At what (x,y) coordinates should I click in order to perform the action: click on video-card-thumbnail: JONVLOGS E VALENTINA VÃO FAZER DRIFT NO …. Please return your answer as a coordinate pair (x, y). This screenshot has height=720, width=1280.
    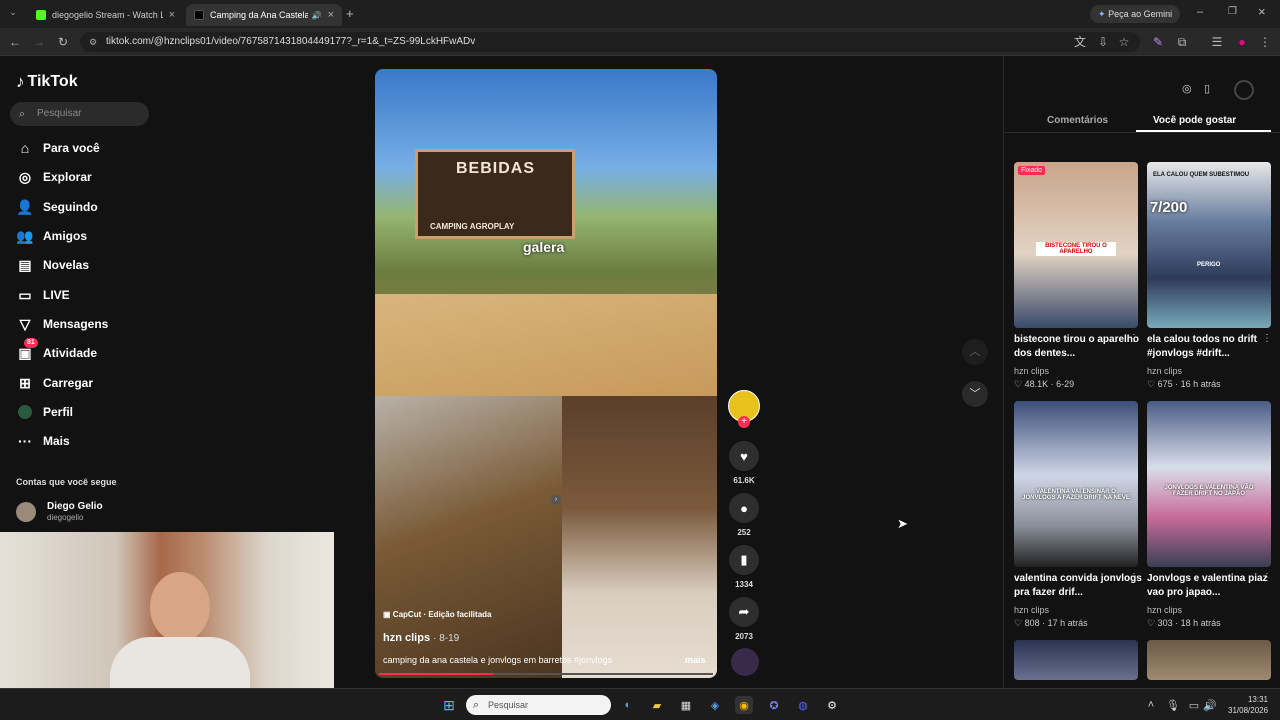
    Looking at the image, I should click on (1209, 484).